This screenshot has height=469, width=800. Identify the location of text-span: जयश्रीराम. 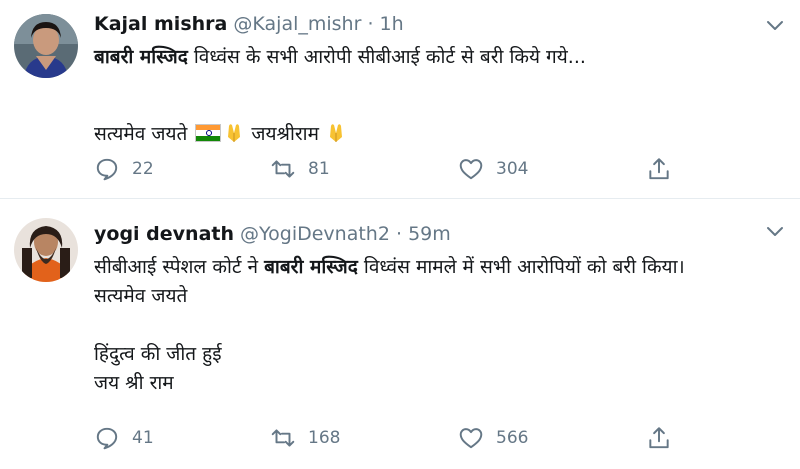
(285, 134).